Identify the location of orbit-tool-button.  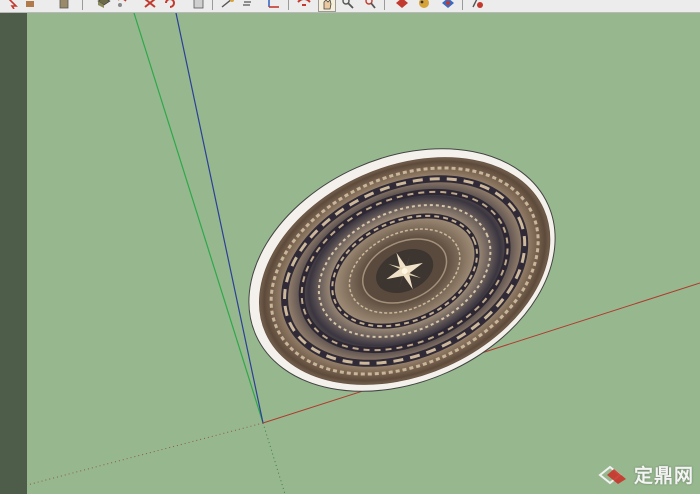
(304, 5).